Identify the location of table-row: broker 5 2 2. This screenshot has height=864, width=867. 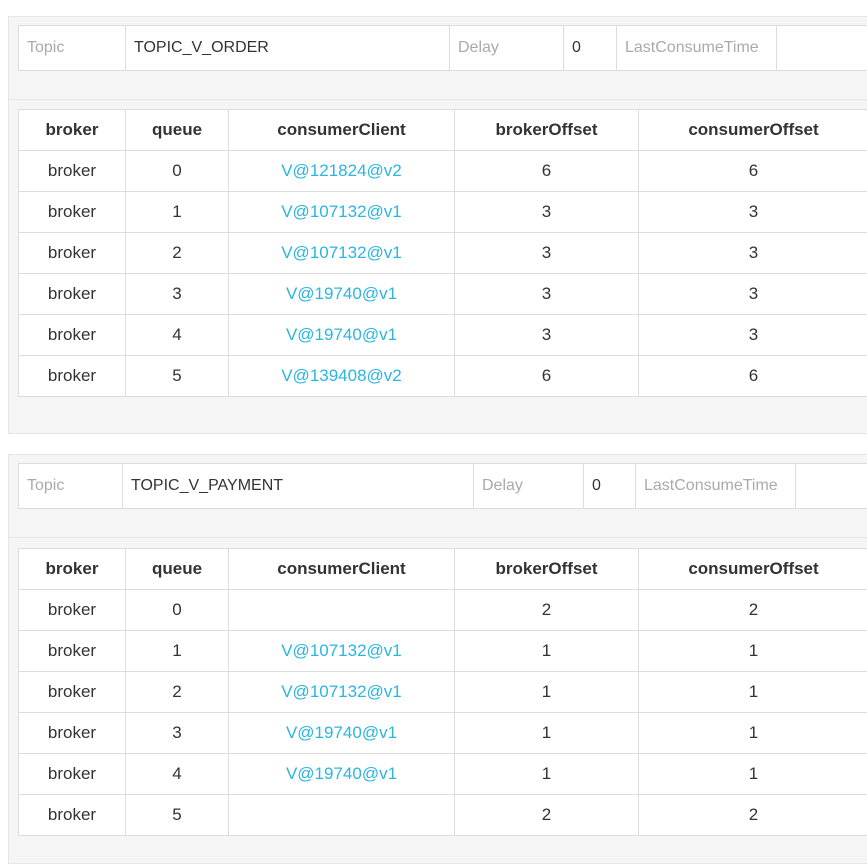
(443, 815).